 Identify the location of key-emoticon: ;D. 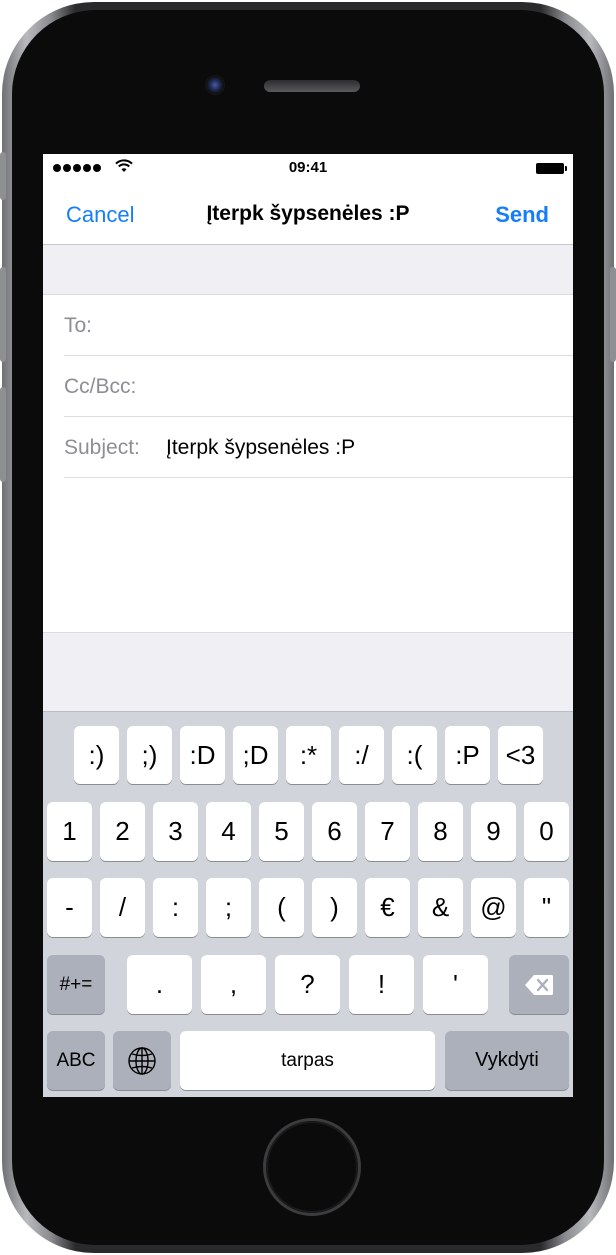
(255, 755).